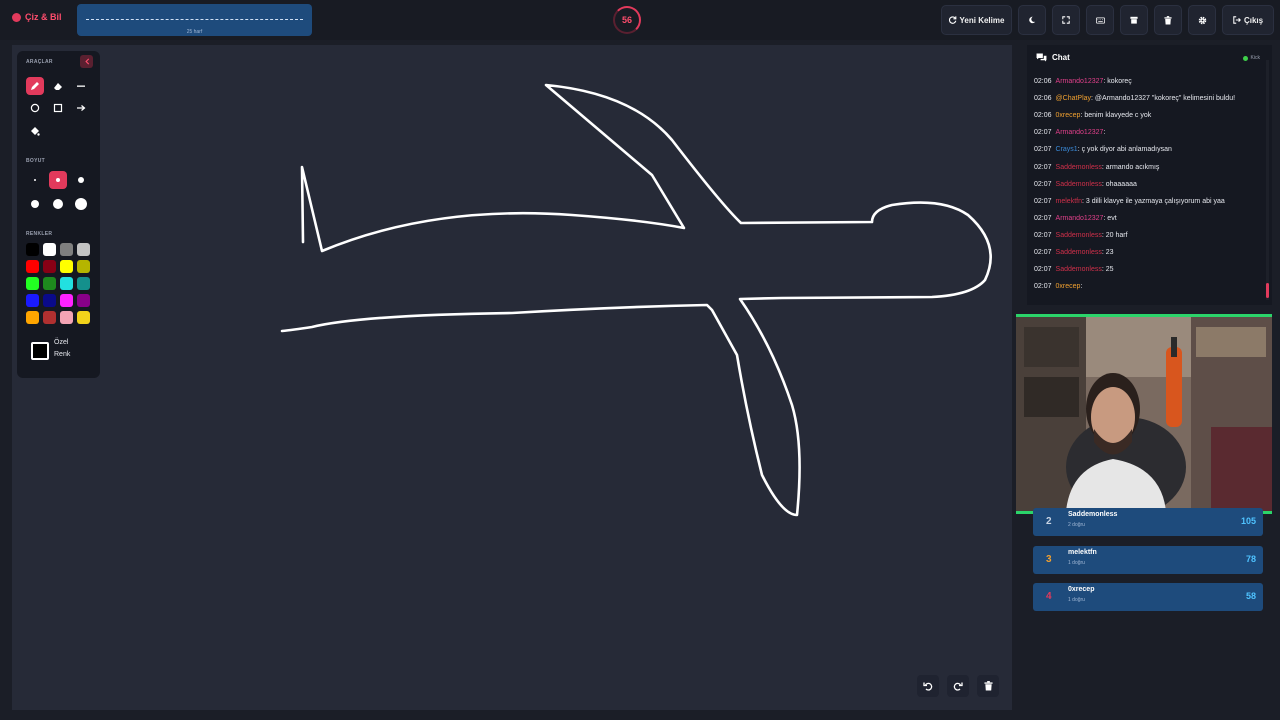 This screenshot has height=720, width=1280. I want to click on arrow-tool, so click(81, 108).